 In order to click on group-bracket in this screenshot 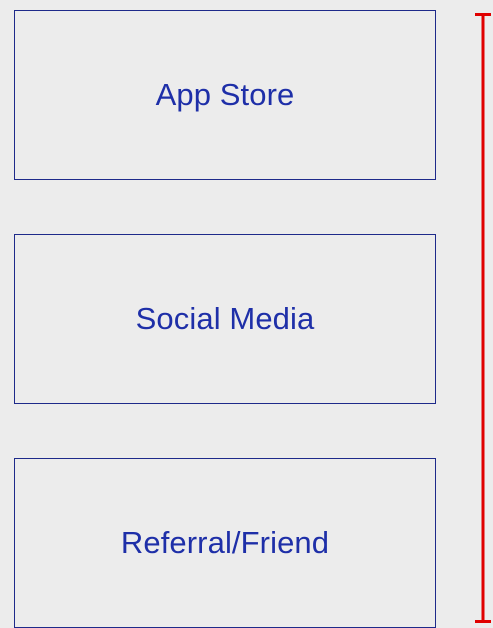, I will do `click(483, 318)`.